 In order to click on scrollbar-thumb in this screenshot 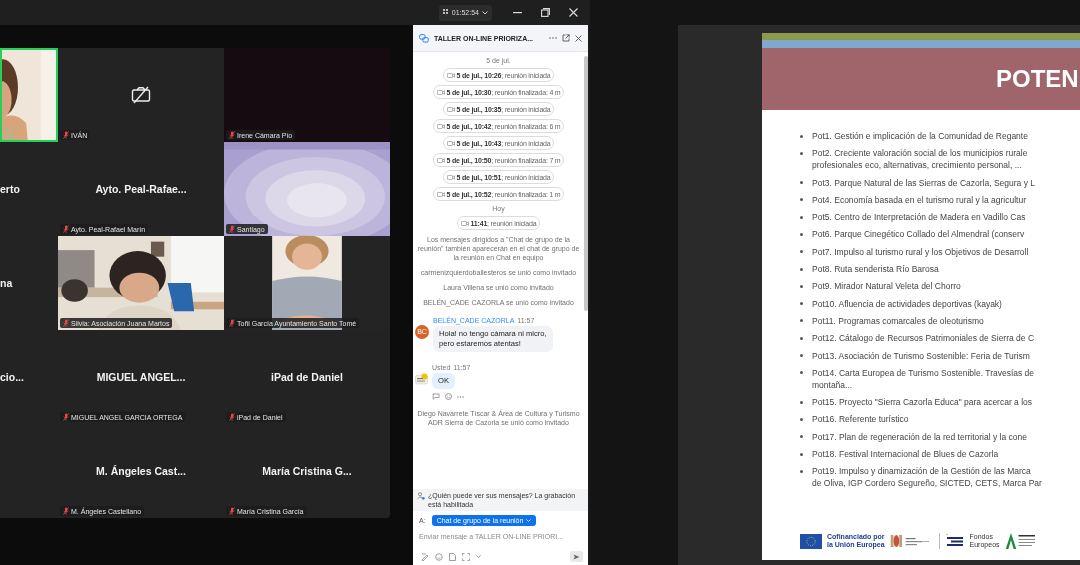, I will do `click(585, 183)`.